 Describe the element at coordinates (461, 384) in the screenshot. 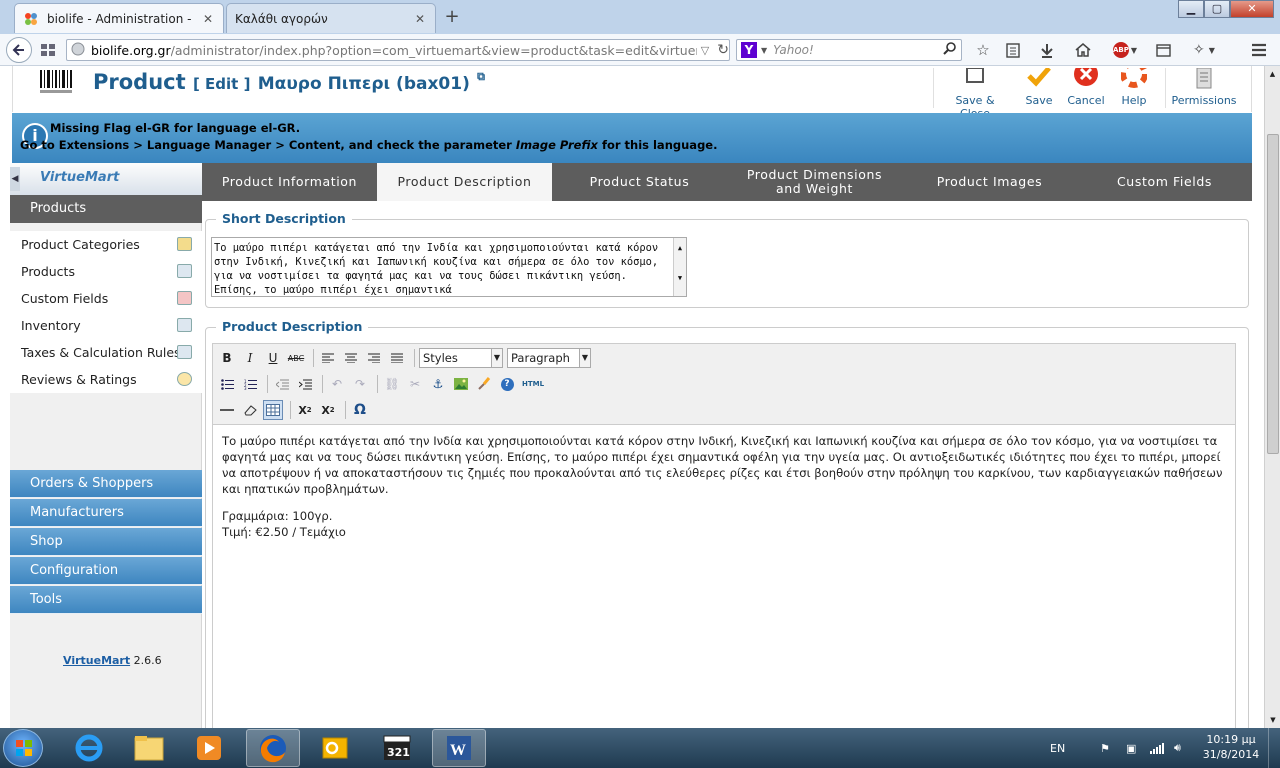

I see `image-icon` at that location.